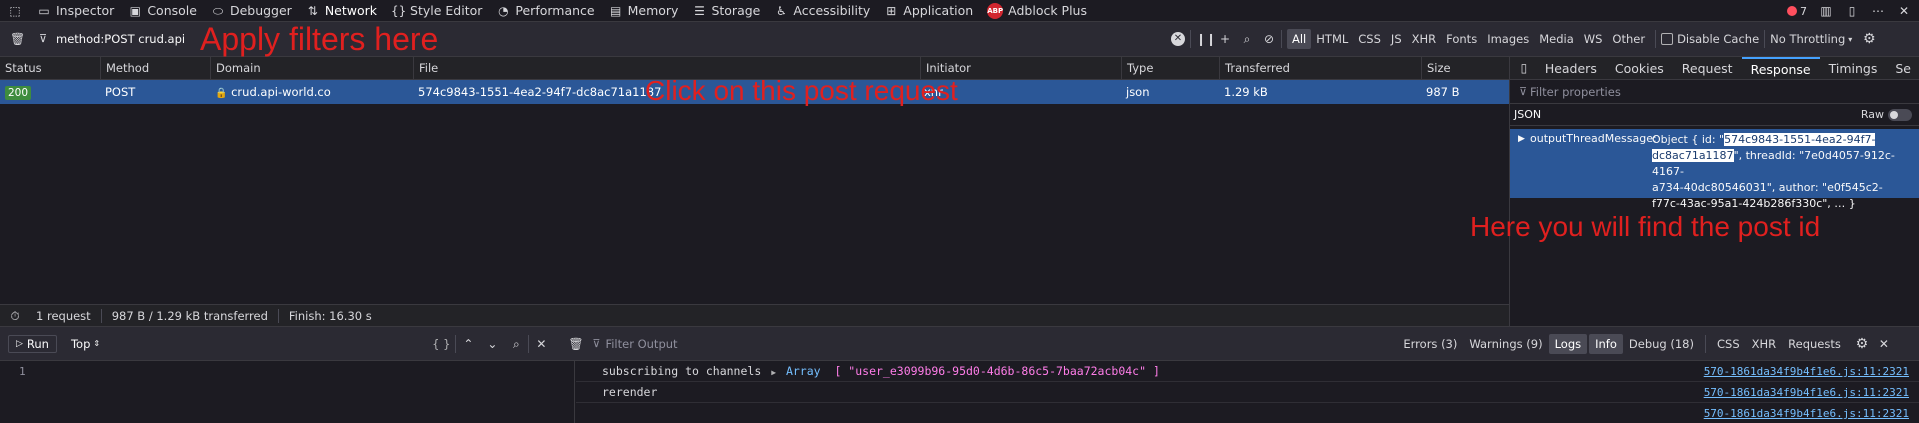 The width and height of the screenshot is (1919, 423). I want to click on tab-cookies: Cookies, so click(1639, 68).